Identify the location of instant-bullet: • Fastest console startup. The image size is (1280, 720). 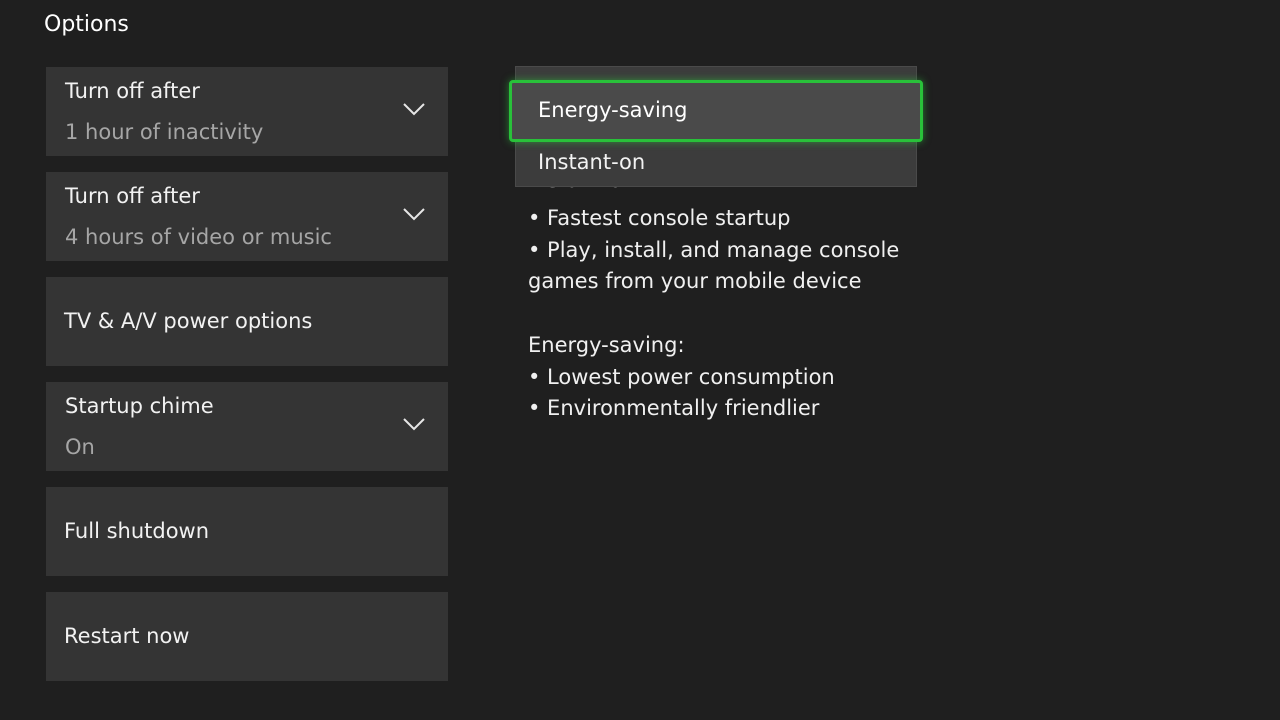
(659, 218).